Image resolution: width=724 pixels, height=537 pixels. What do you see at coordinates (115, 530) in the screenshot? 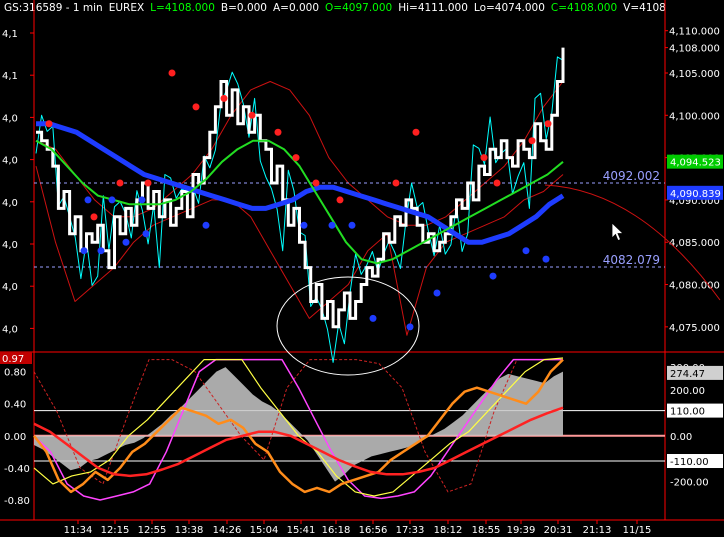
I see `time-tick-1: 12:15` at bounding box center [115, 530].